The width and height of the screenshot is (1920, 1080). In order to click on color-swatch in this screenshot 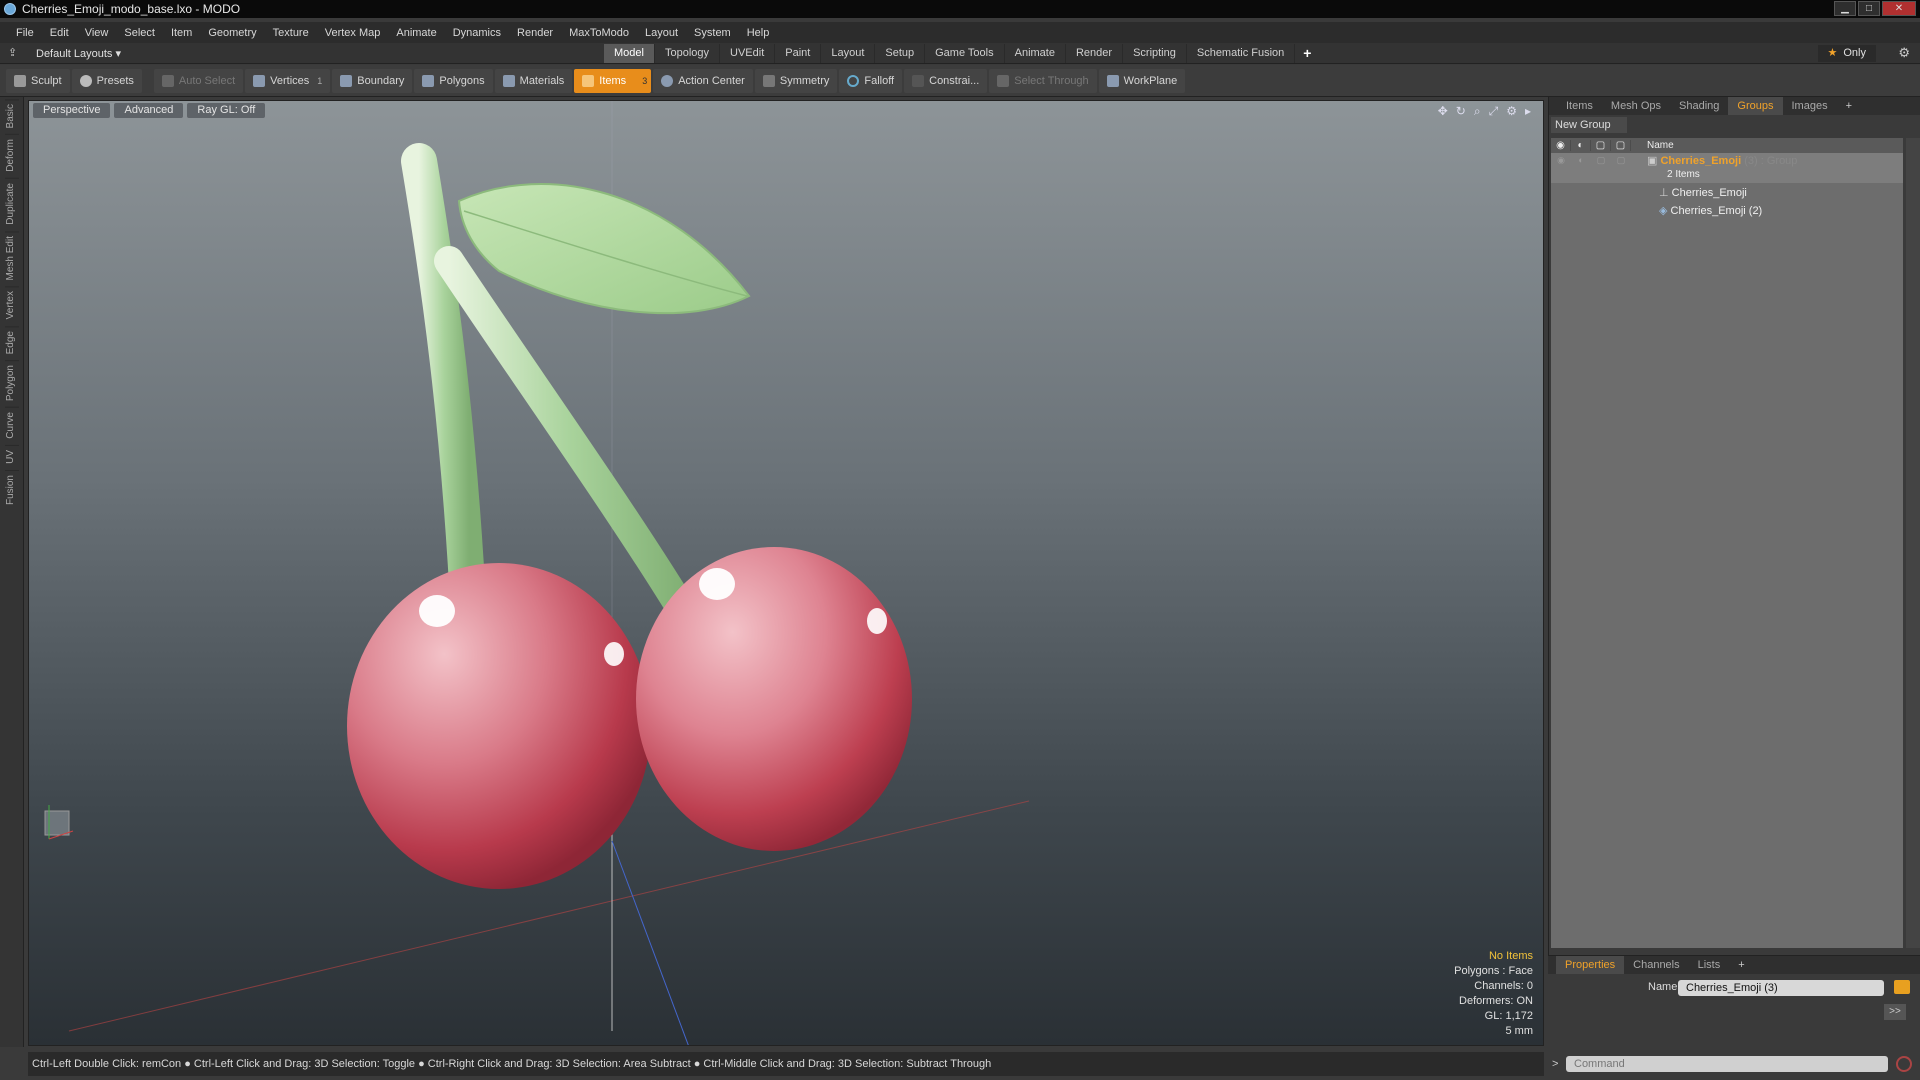, I will do `click(1902, 987)`.